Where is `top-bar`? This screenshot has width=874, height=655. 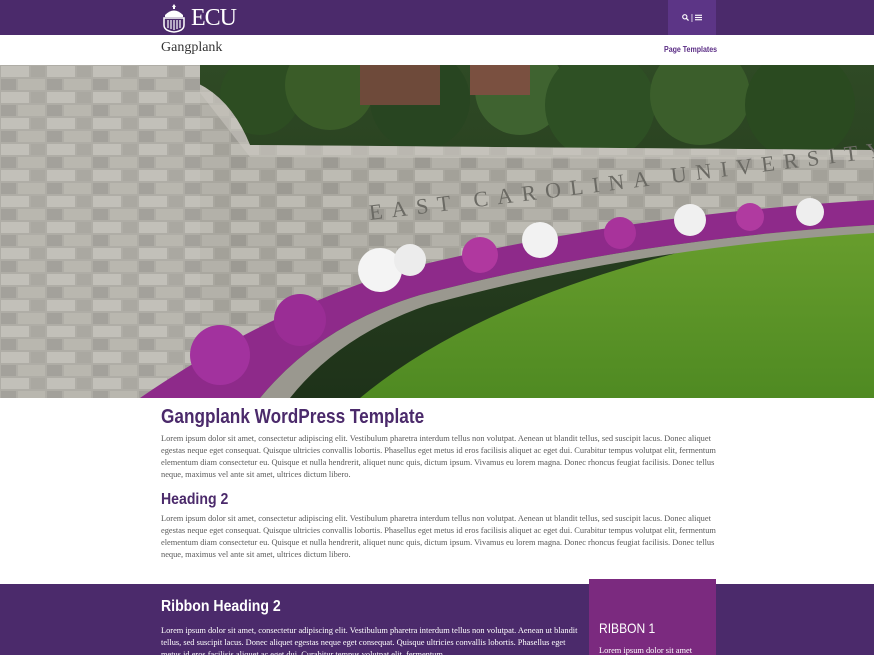
top-bar is located at coordinates (437, 17).